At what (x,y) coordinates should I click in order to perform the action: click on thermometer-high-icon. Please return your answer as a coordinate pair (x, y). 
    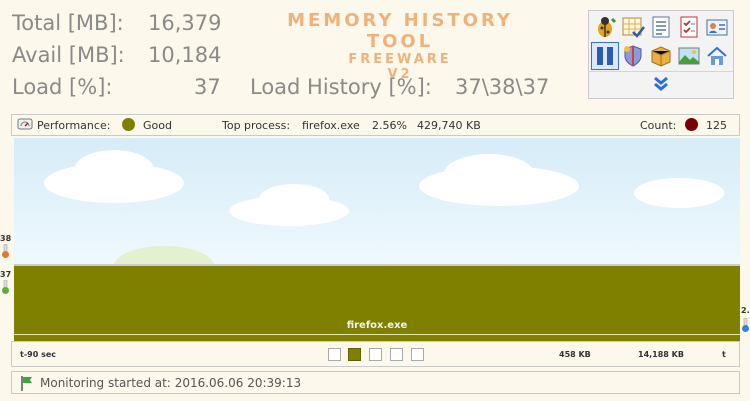
    Looking at the image, I should click on (5, 251).